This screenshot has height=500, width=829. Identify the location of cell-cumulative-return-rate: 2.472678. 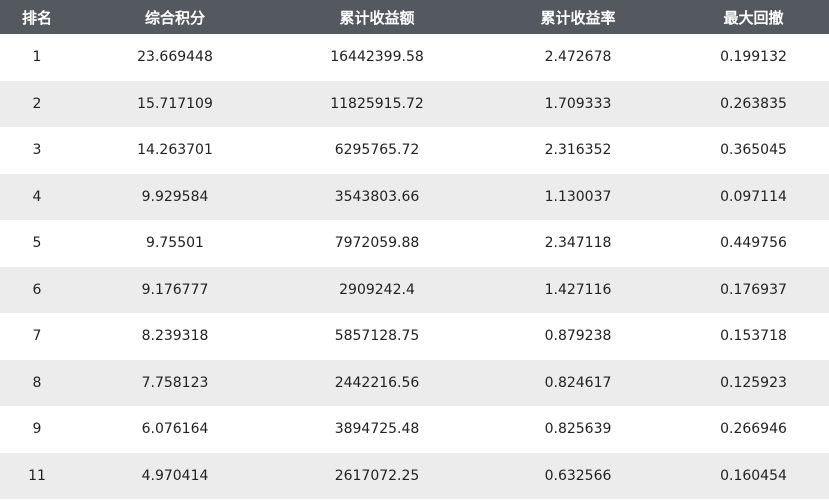
(578, 57).